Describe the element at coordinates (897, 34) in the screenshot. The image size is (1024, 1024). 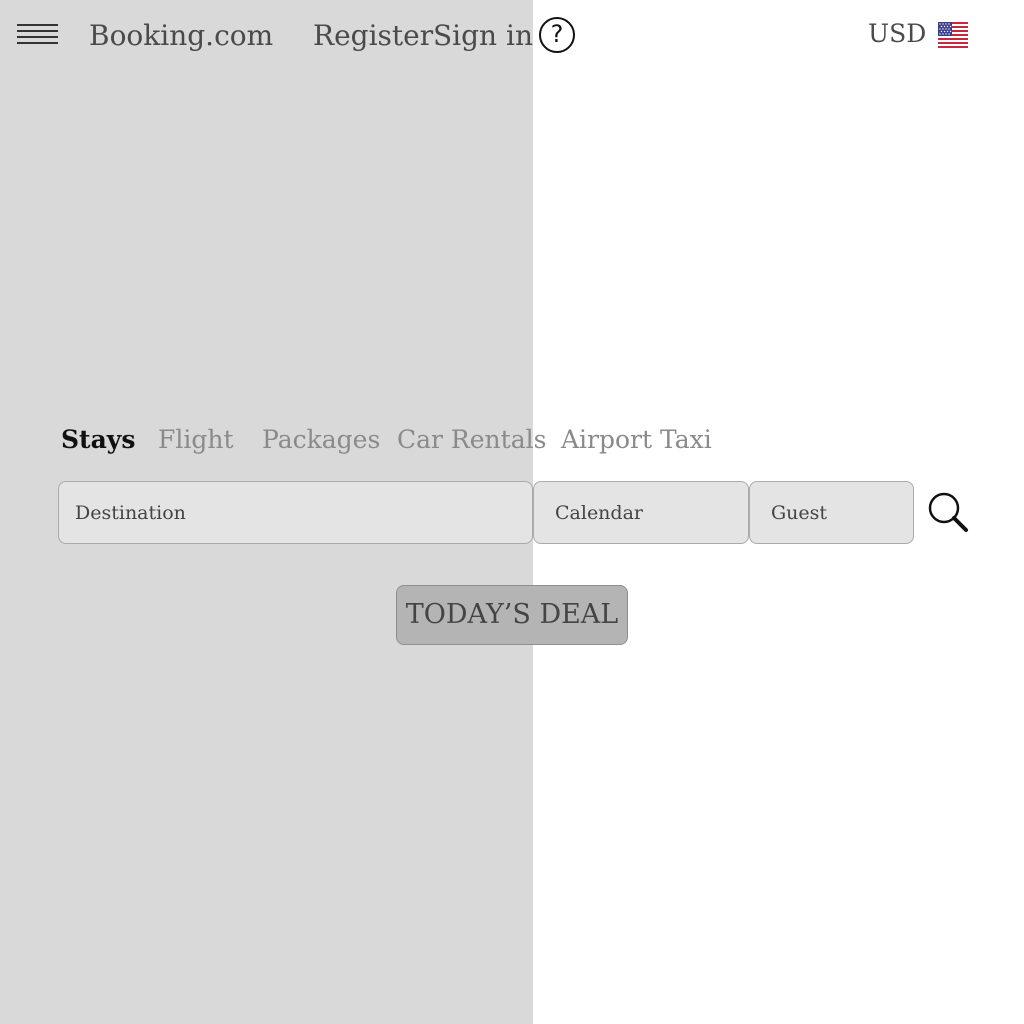
I see `currency-selector: USD` at that location.